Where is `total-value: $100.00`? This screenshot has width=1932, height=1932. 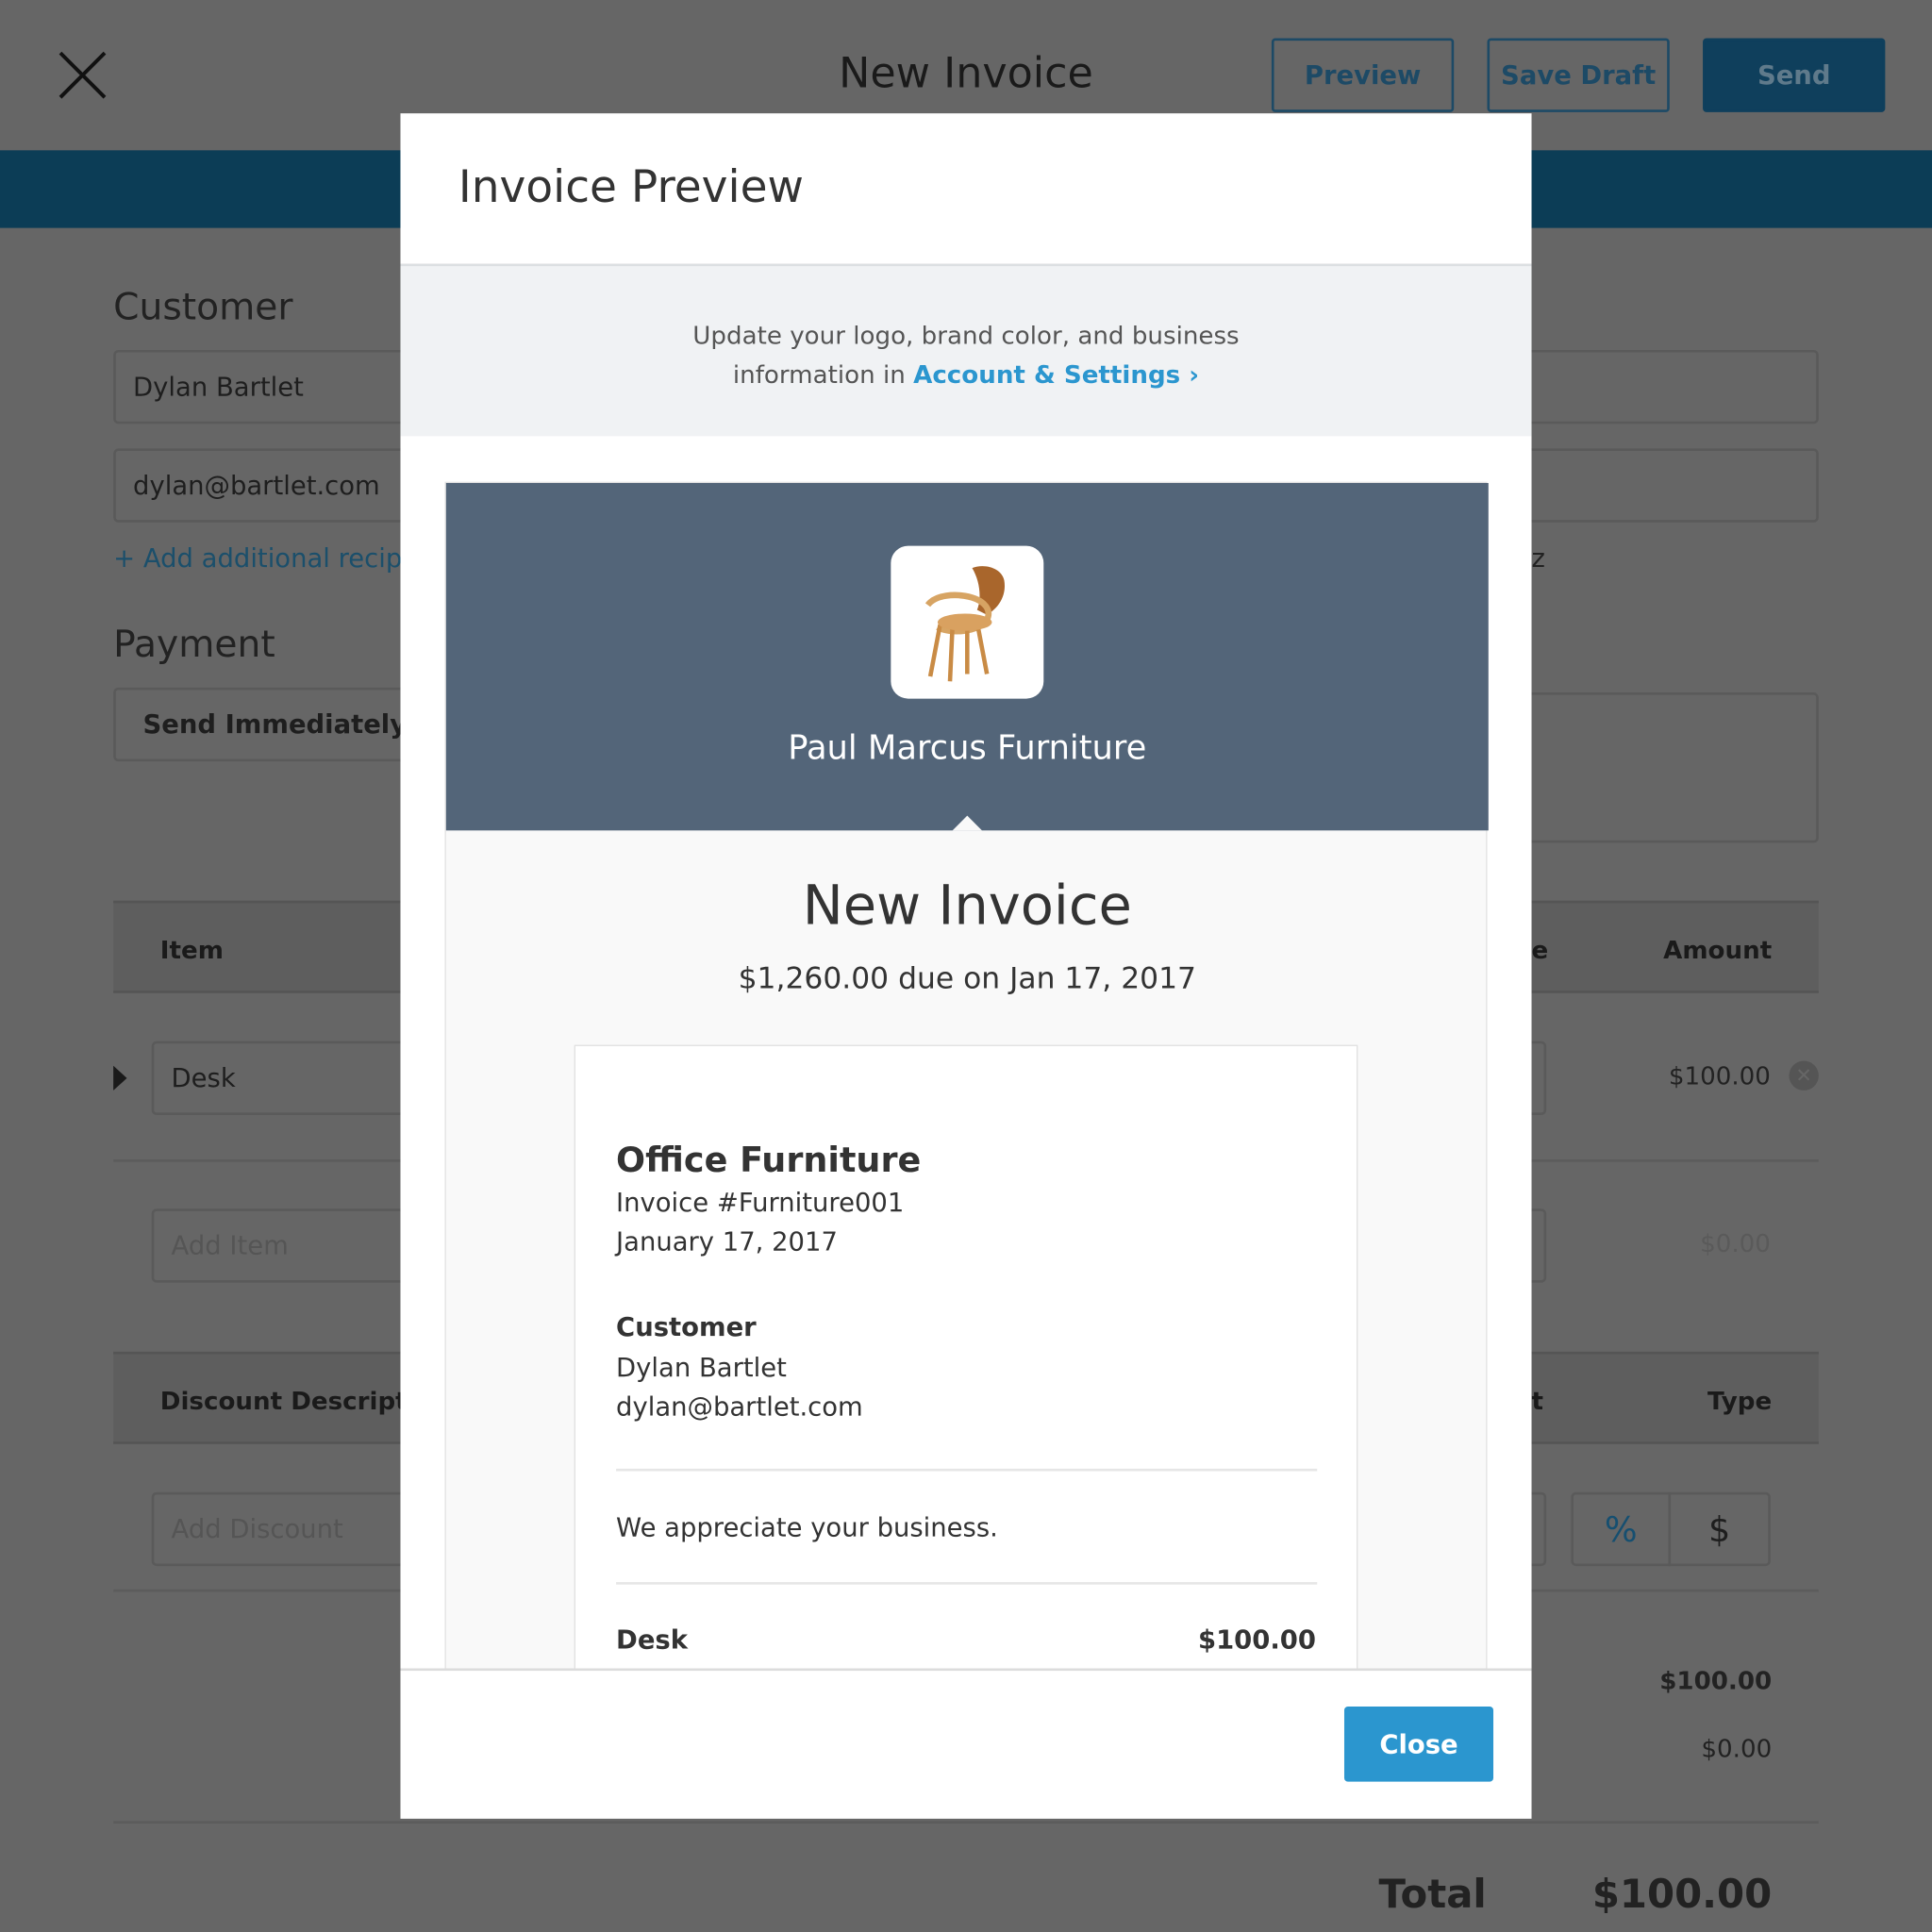
total-value: $100.00 is located at coordinates (1682, 1894).